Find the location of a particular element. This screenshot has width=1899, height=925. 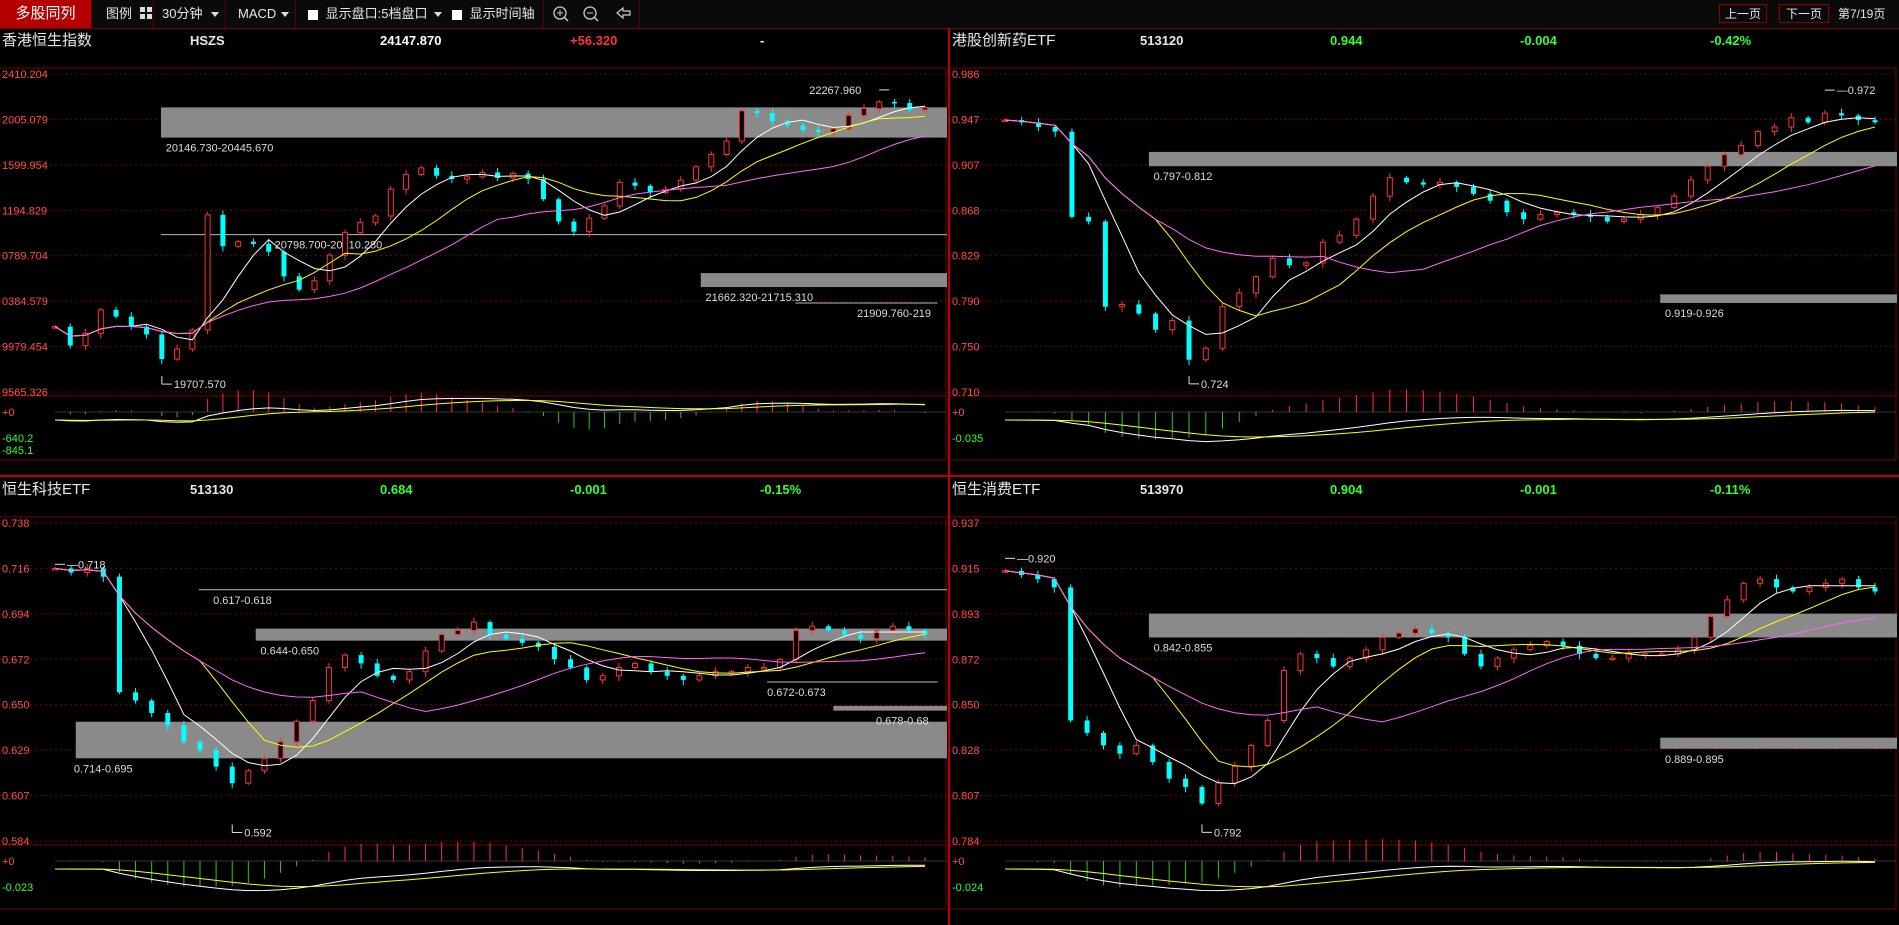

macd-dea-line is located at coordinates (490, 876).